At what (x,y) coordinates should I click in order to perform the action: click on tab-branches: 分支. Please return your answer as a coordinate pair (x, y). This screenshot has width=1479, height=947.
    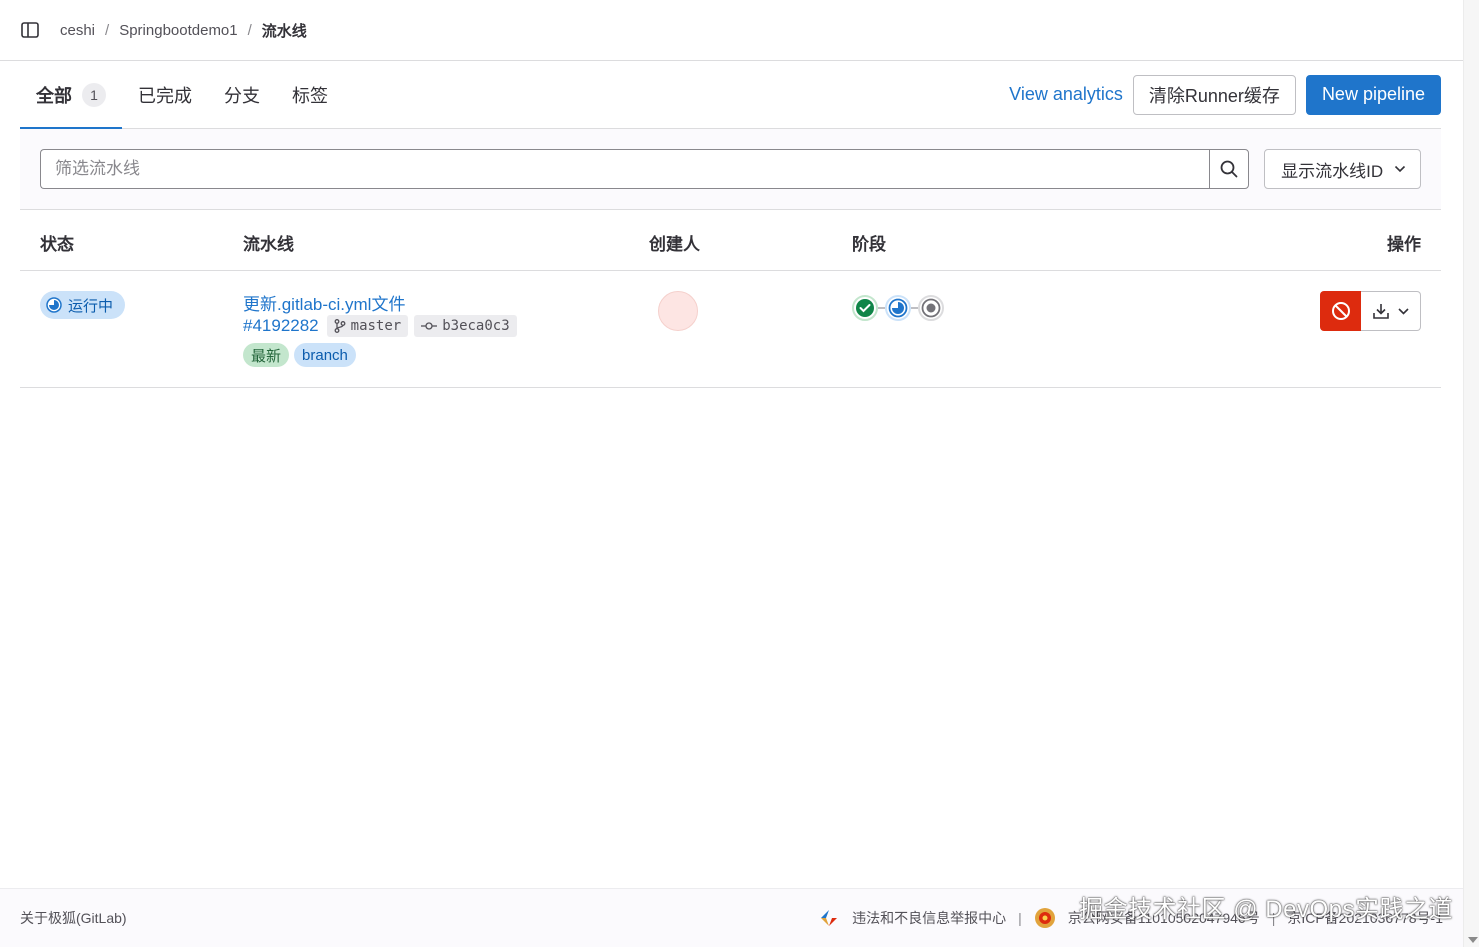
    Looking at the image, I should click on (242, 94).